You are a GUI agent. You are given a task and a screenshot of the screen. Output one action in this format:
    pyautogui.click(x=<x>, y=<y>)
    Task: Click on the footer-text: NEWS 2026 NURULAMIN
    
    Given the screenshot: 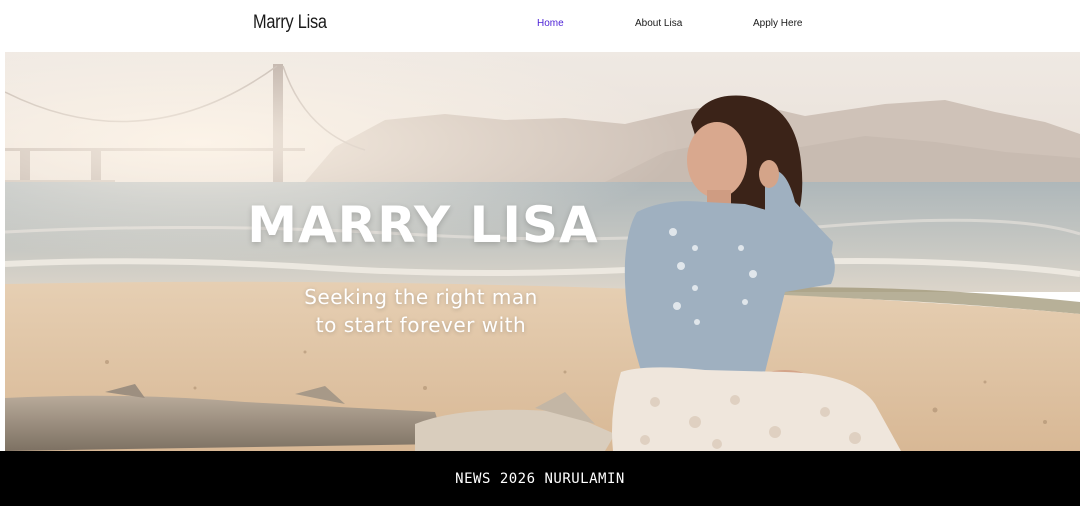 What is the action you would take?
    pyautogui.click(x=540, y=478)
    